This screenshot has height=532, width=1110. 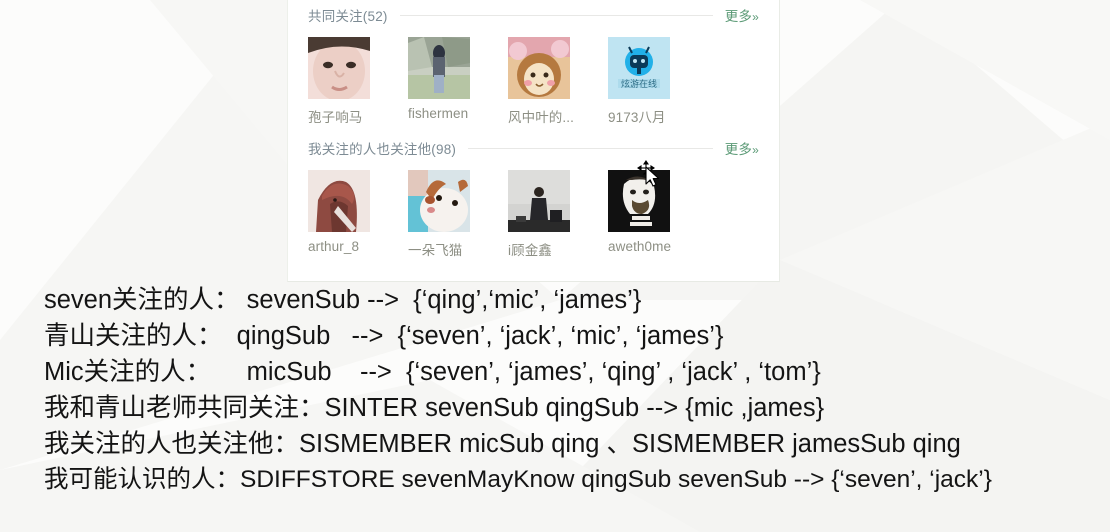 I want to click on friend-item: arthur_8, so click(x=358, y=214).